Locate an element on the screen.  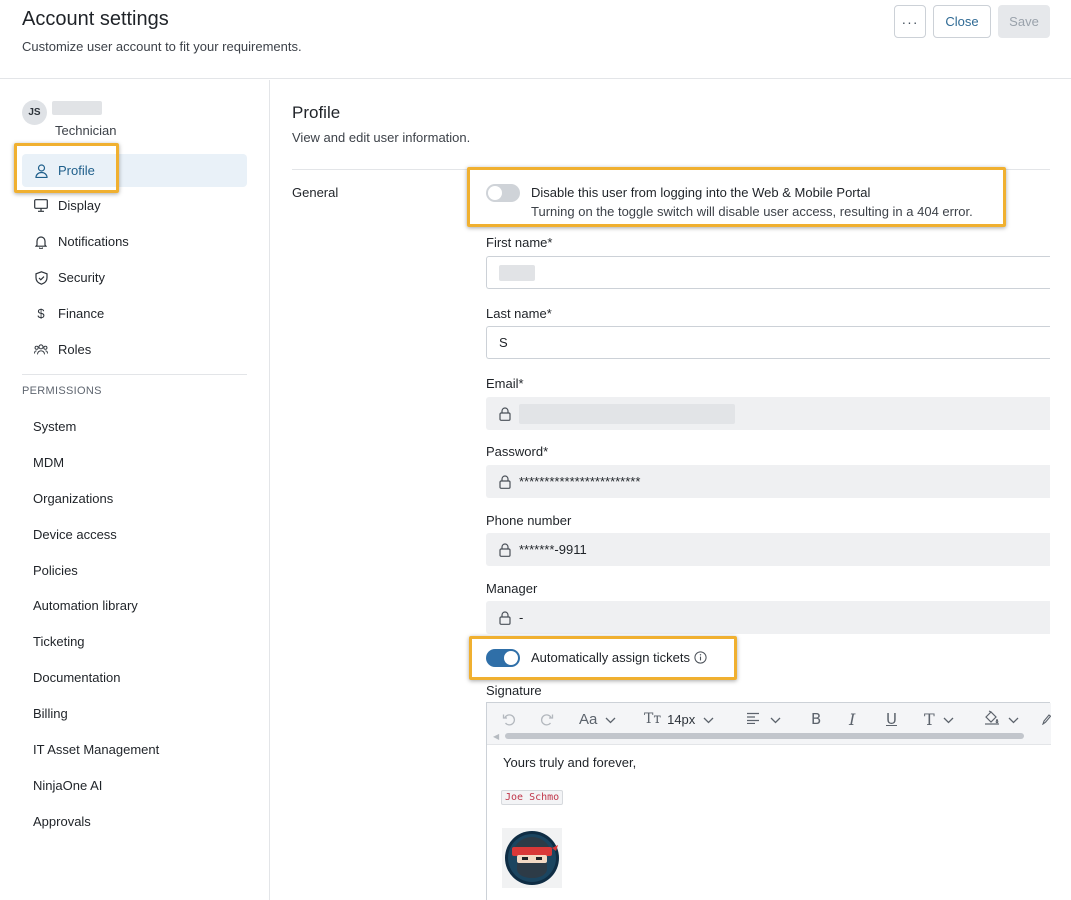
password-value: ************************ is located at coordinates (580, 481).